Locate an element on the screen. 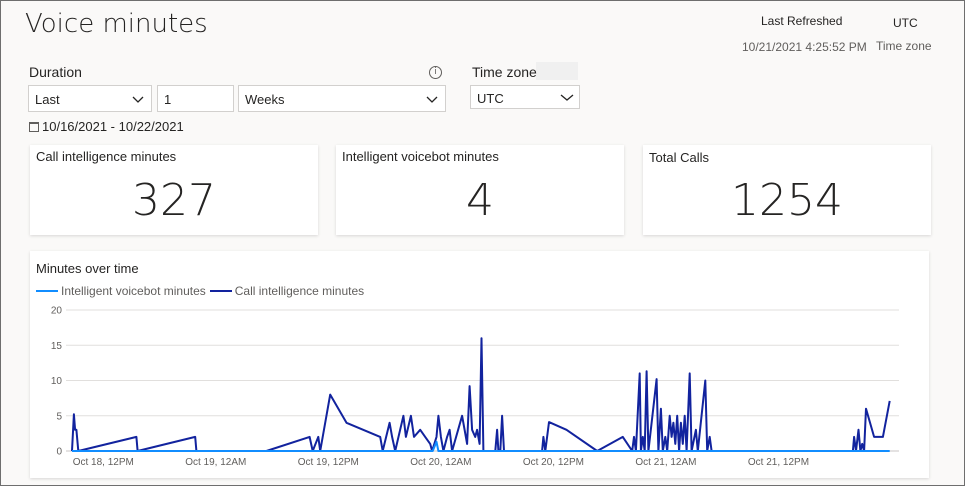 The width and height of the screenshot is (965, 486). kpi-label: Call intelligence minutes is located at coordinates (106, 156).